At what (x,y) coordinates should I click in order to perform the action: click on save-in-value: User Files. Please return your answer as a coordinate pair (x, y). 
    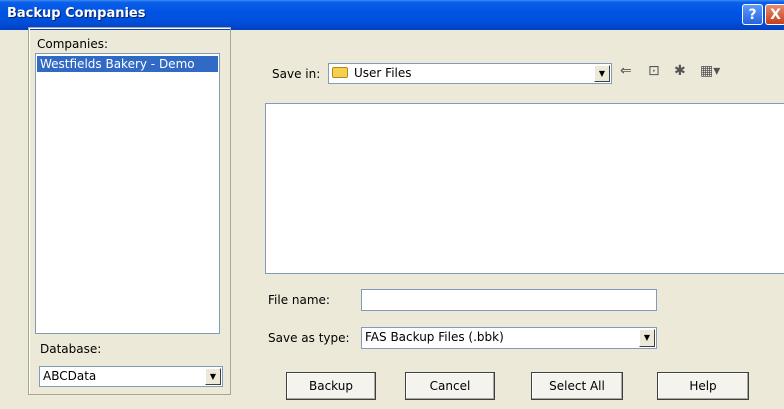
    Looking at the image, I should click on (372, 73).